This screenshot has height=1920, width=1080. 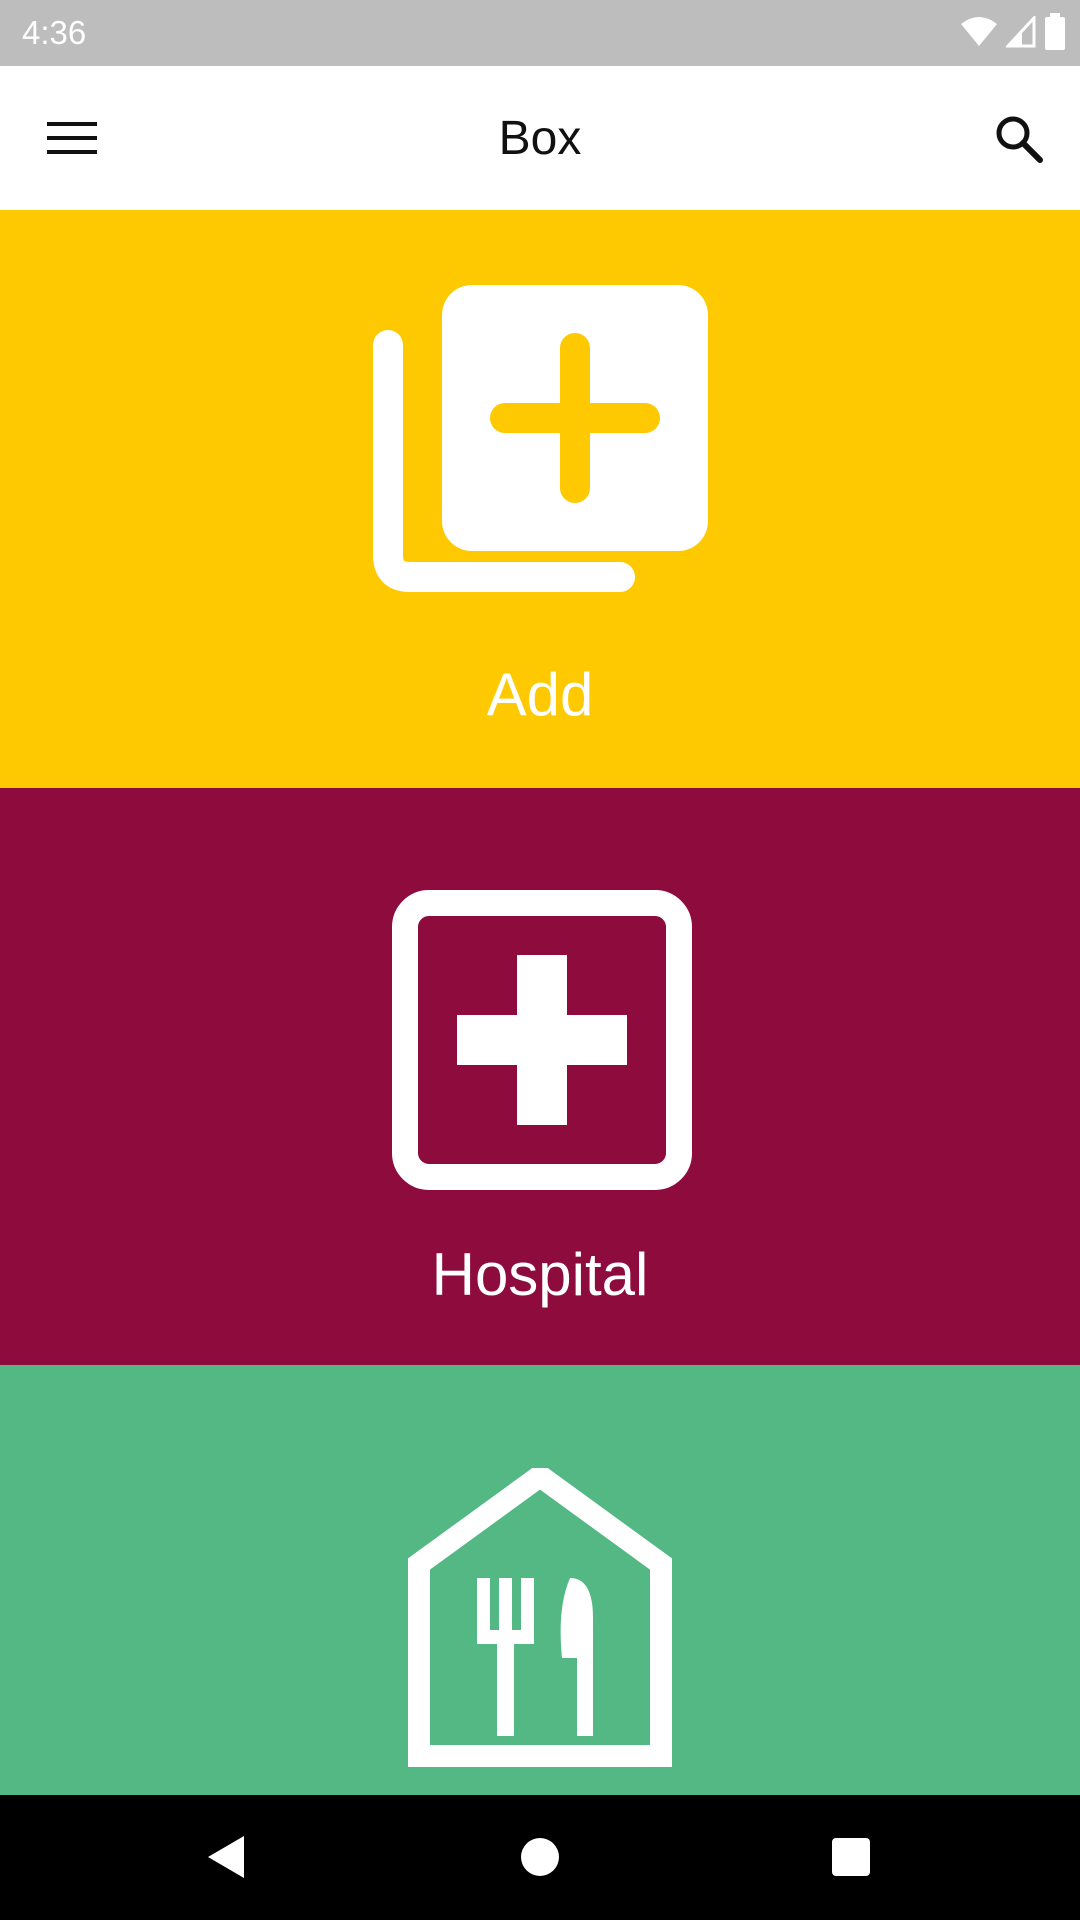 What do you see at coordinates (540, 33) in the screenshot?
I see `status-bar: 4:36` at bounding box center [540, 33].